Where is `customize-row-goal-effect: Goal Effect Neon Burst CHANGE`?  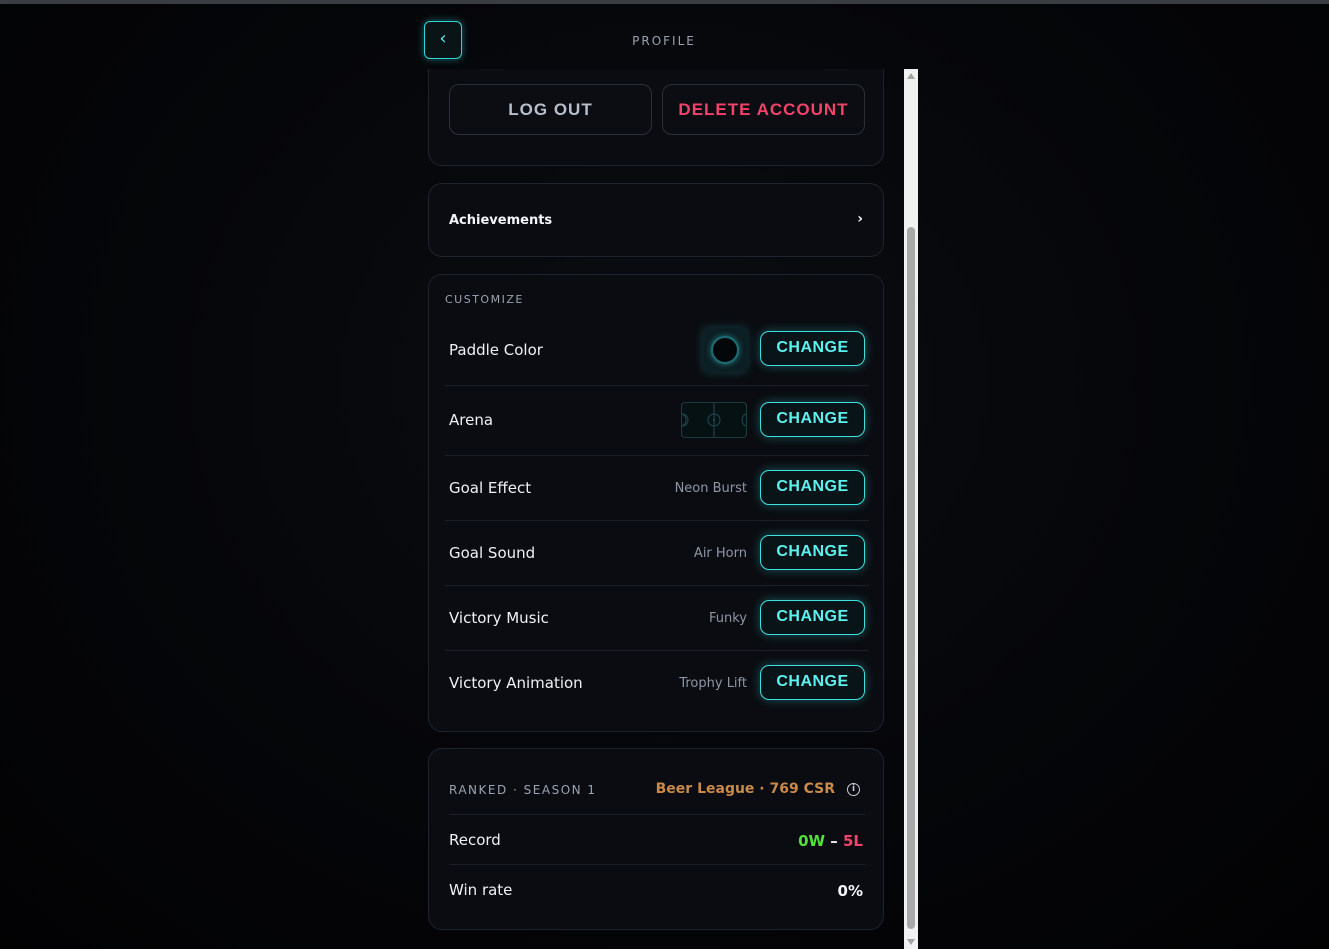
customize-row-goal-effect: Goal Effect Neon Burst CHANGE is located at coordinates (657, 488).